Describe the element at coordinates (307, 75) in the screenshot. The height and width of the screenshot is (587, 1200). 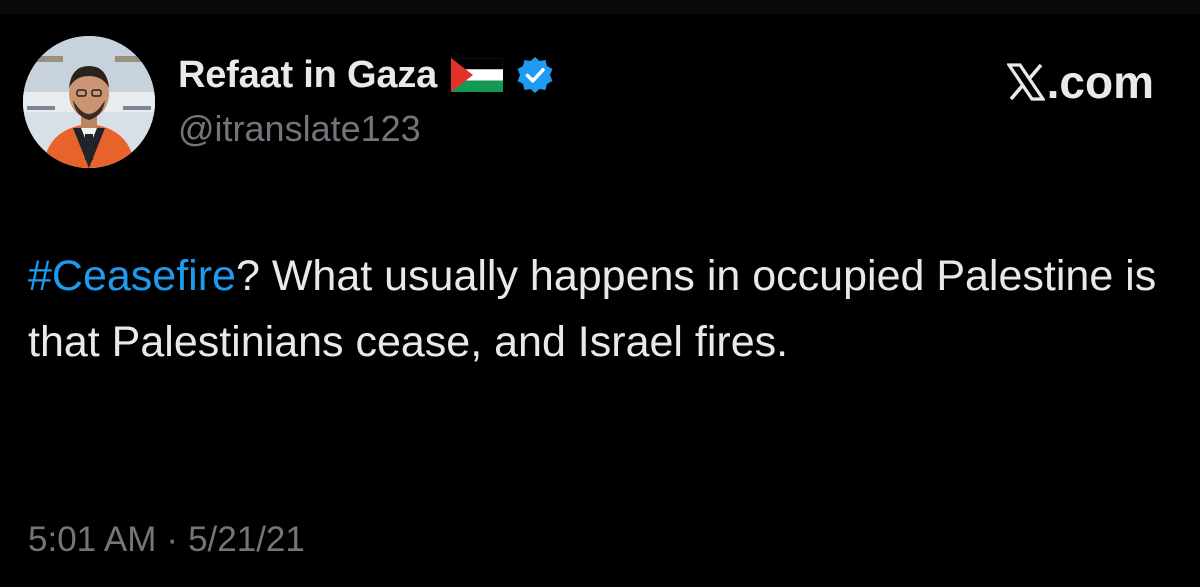
I see `display-name: Refaat in Gaza` at that location.